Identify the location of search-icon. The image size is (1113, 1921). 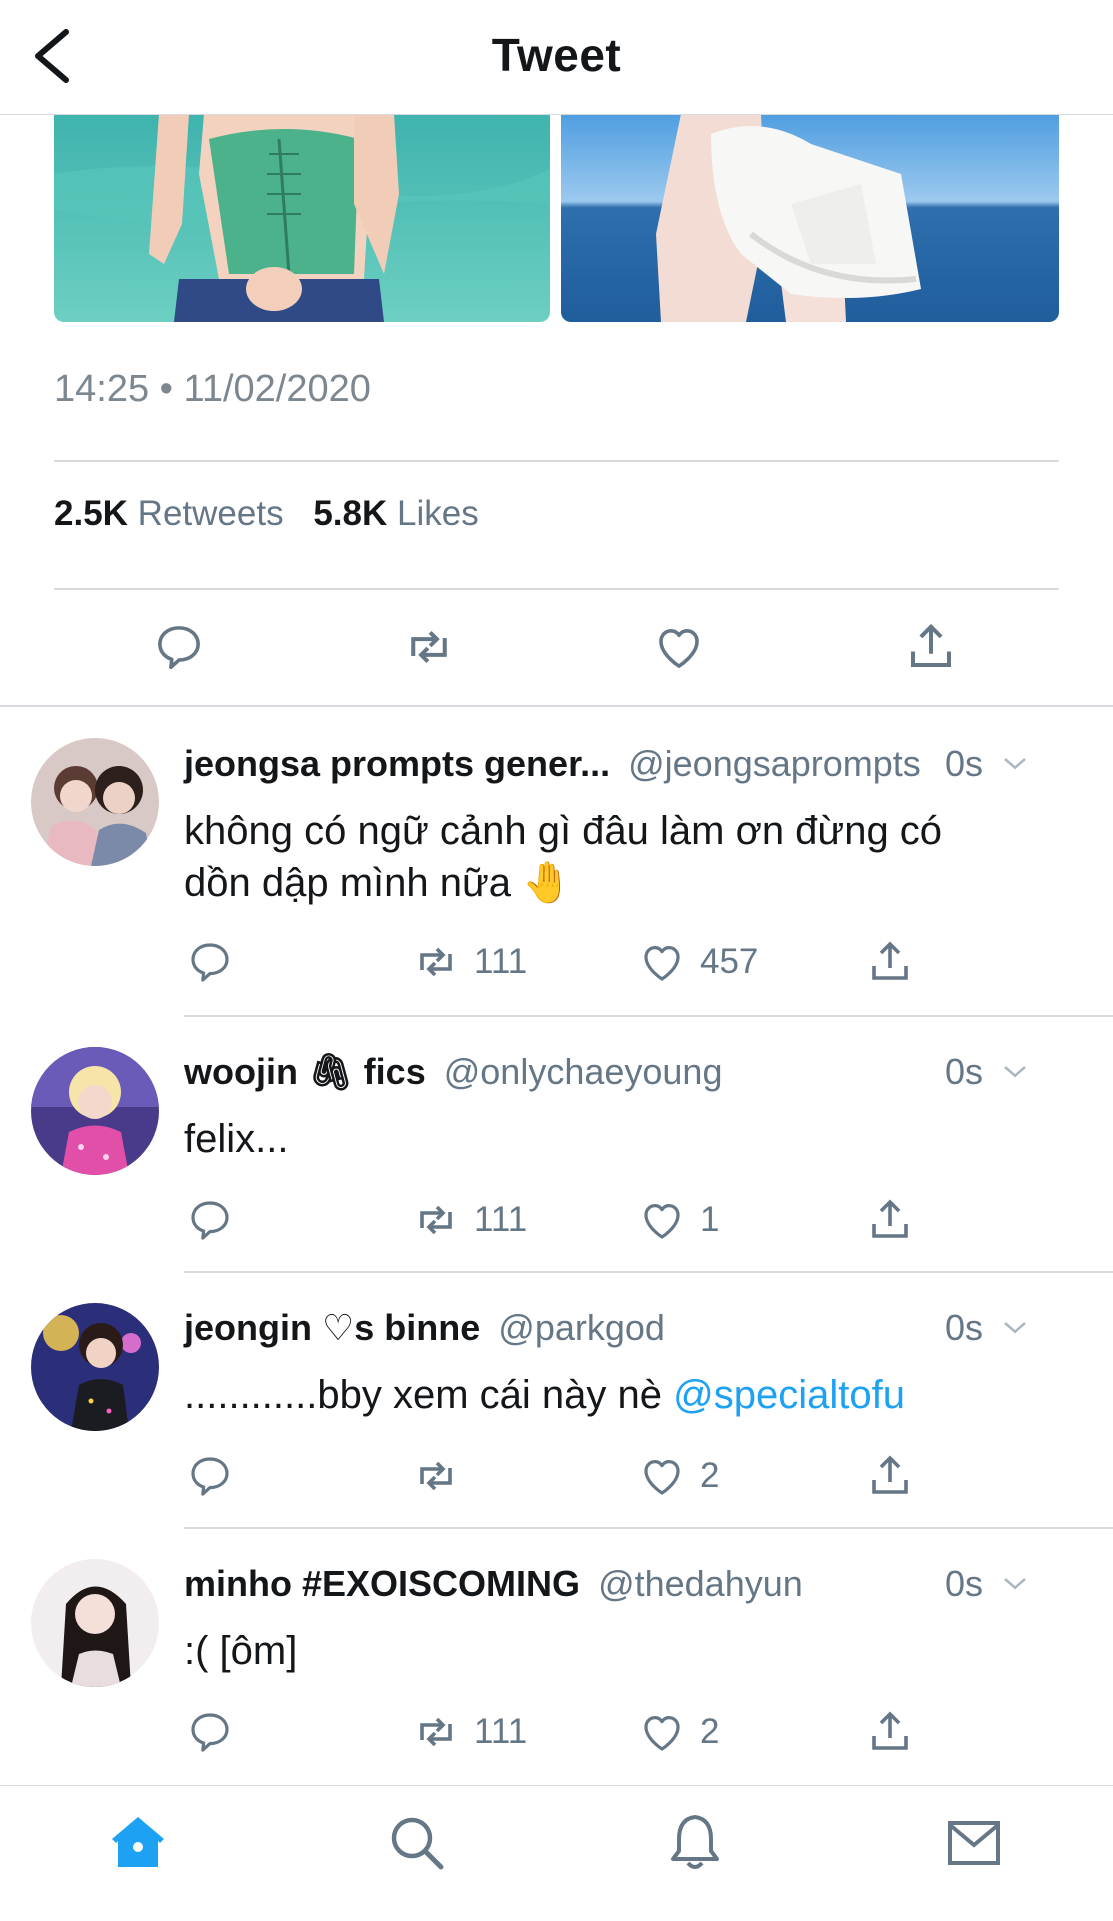
(417, 1843).